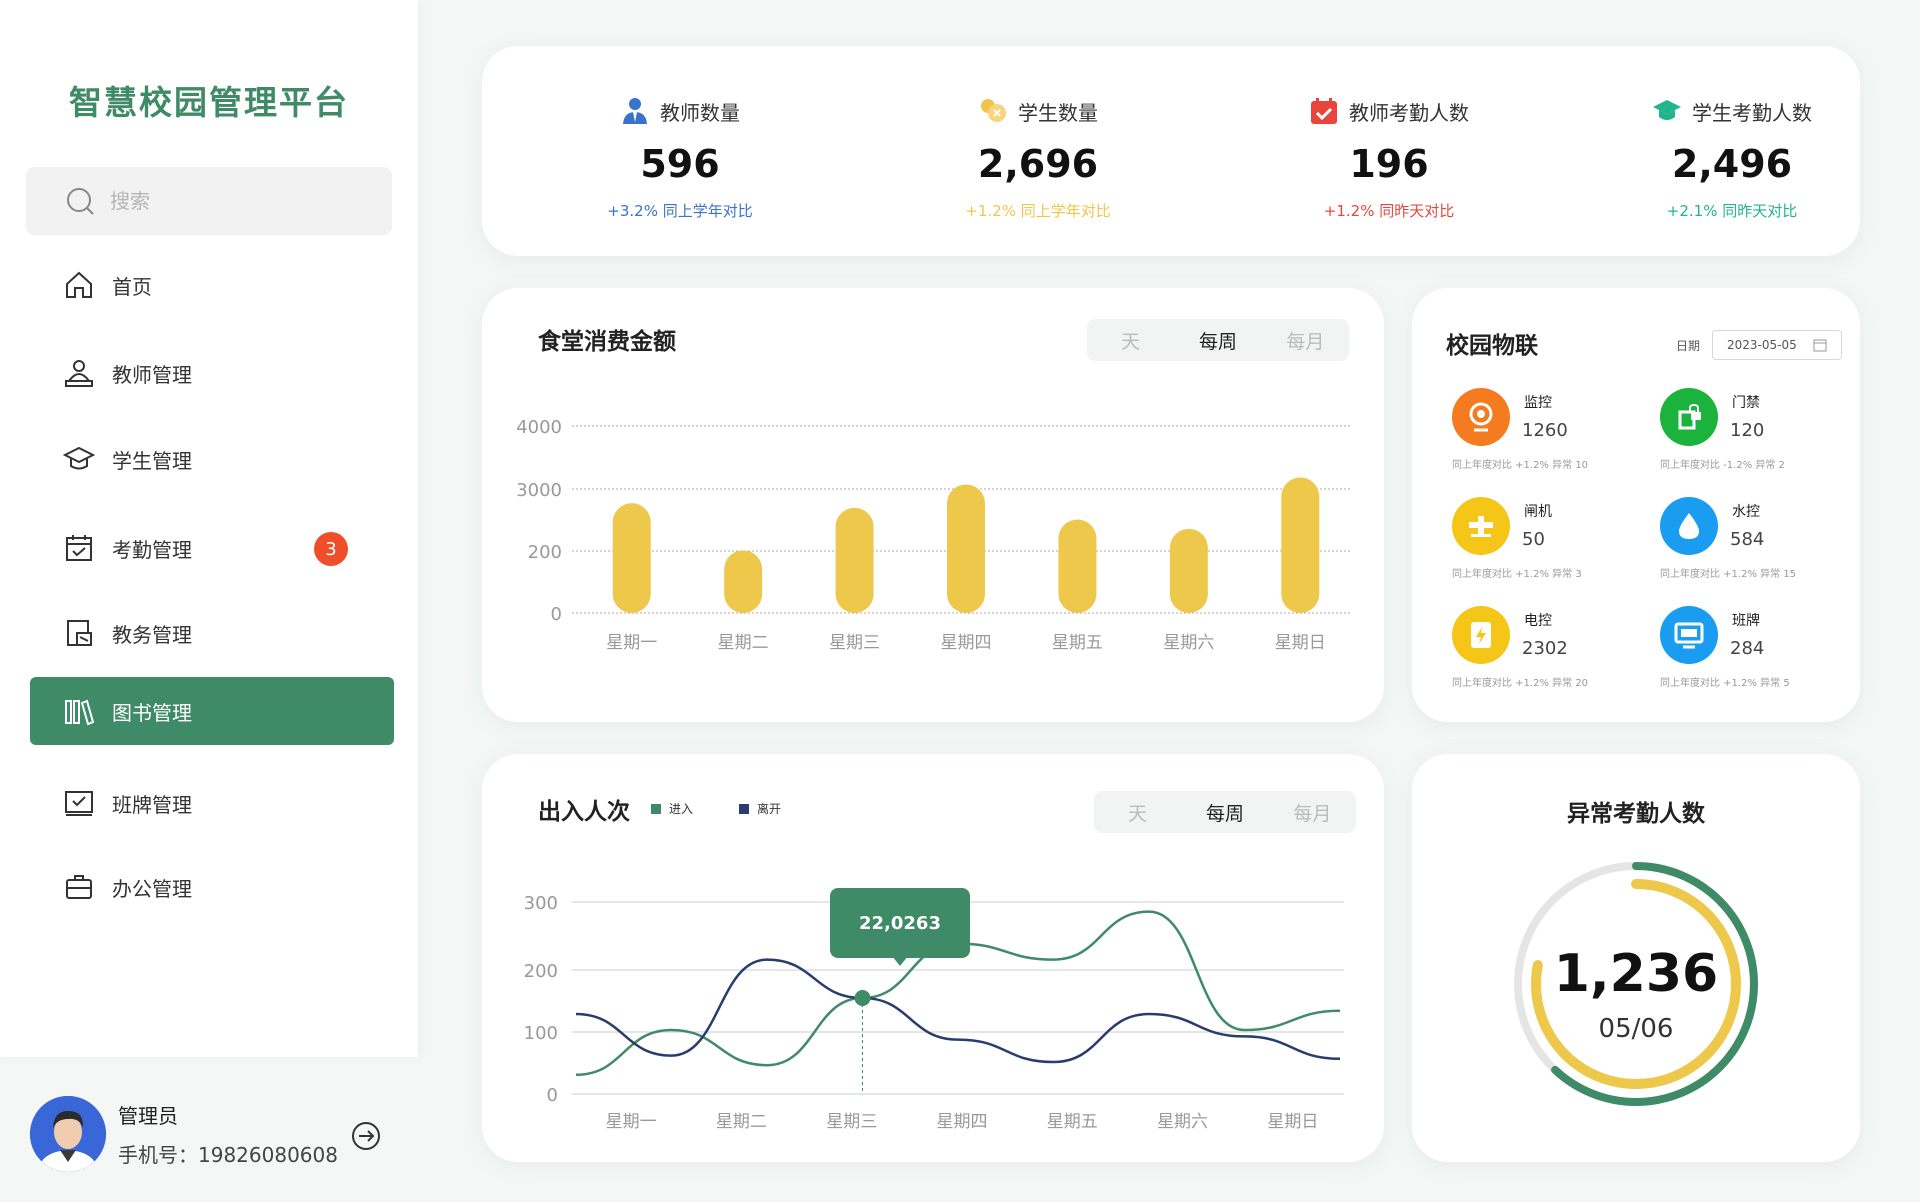 The width and height of the screenshot is (1920, 1202). Describe the element at coordinates (230, 201) in the screenshot. I see `search-input` at that location.